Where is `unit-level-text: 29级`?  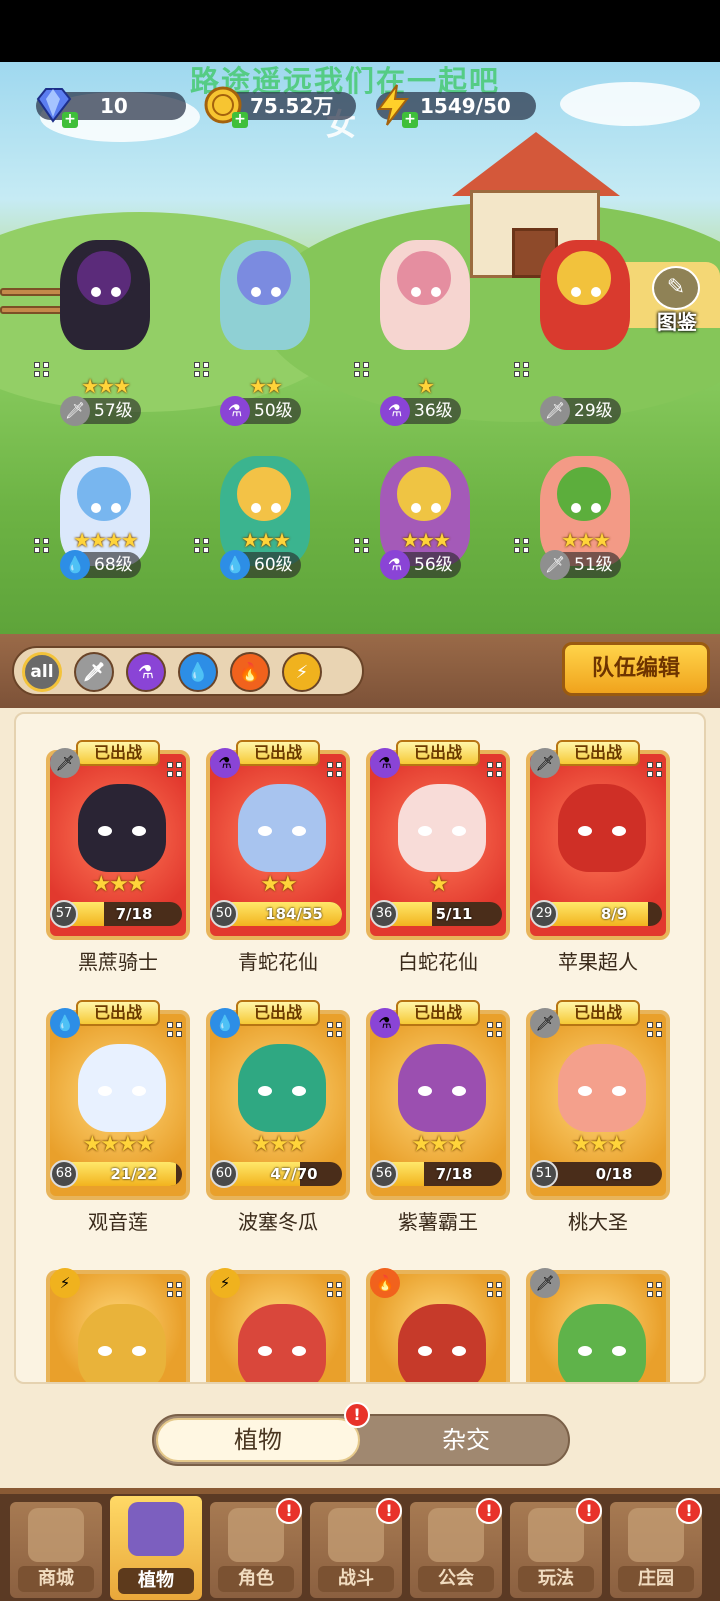 unit-level-text: 29级 is located at coordinates (593, 411).